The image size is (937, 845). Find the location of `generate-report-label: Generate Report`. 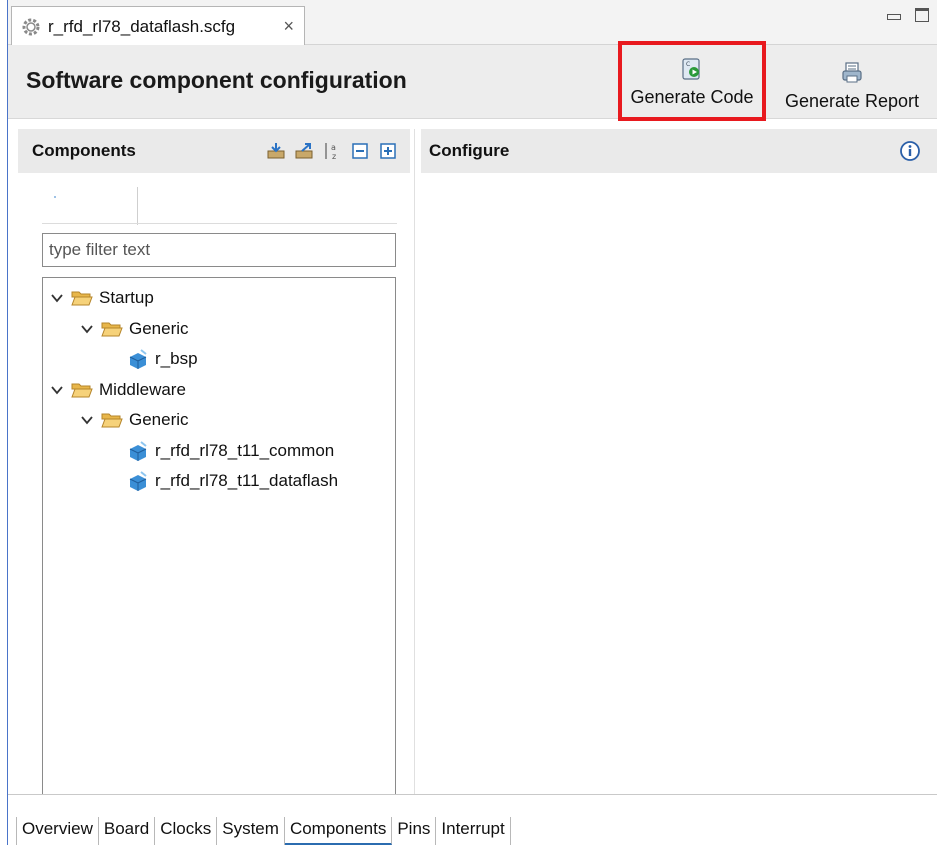

generate-report-label: Generate Report is located at coordinates (852, 101).